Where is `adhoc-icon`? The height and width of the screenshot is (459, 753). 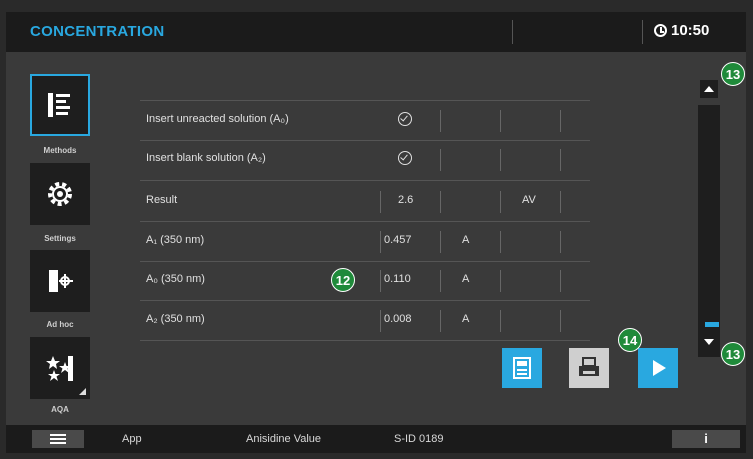
adhoc-icon is located at coordinates (61, 281).